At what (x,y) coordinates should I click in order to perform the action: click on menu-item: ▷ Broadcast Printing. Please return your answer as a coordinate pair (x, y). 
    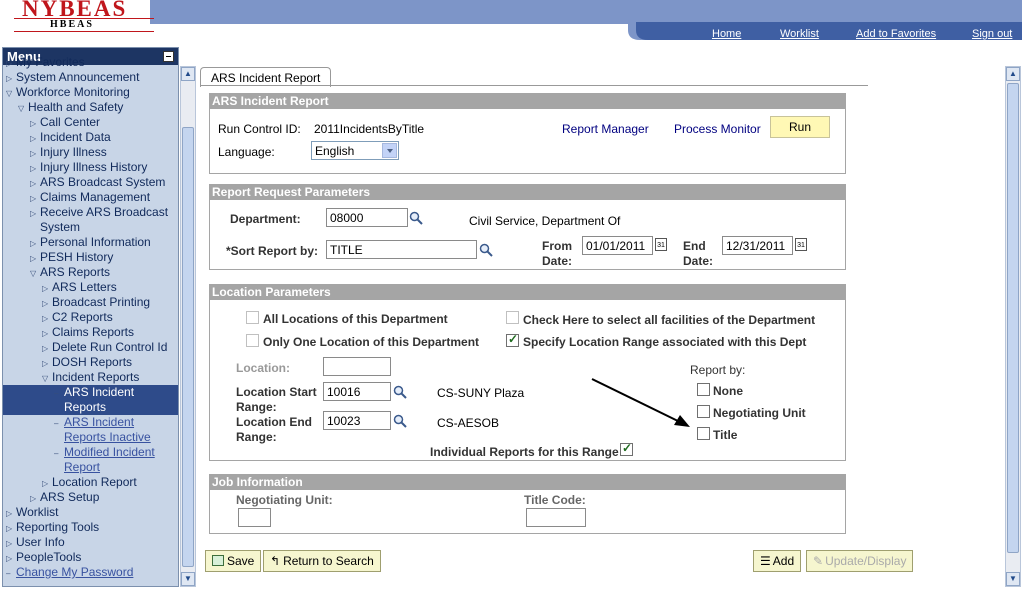
    Looking at the image, I should click on (90, 303).